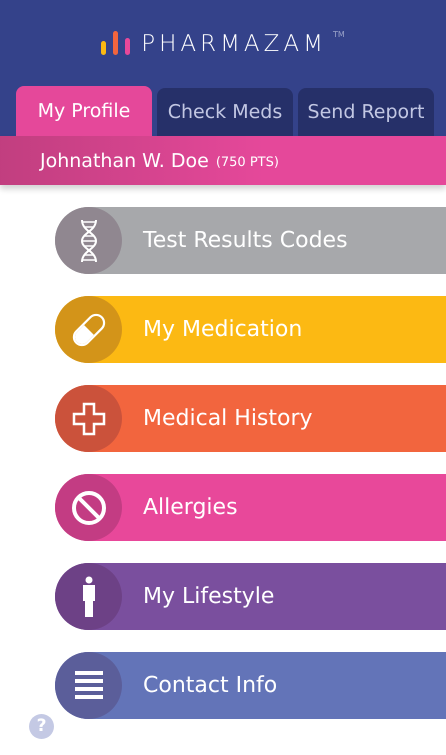 Image resolution: width=446 pixels, height=755 pixels. Describe the element at coordinates (88, 597) in the screenshot. I see `person-icon` at that location.